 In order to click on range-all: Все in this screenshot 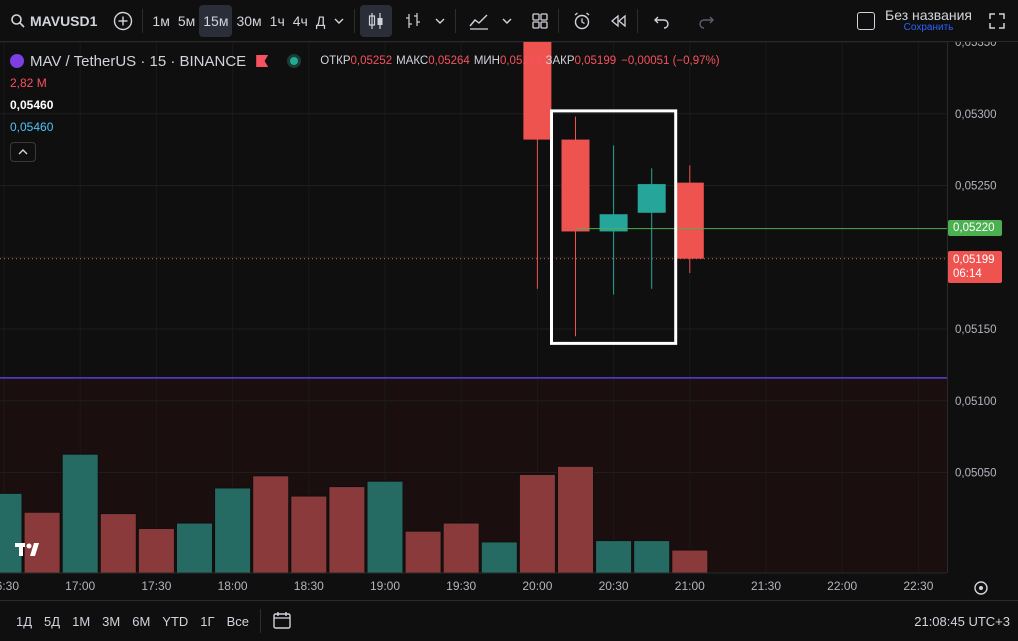, I will do `click(238, 621)`.